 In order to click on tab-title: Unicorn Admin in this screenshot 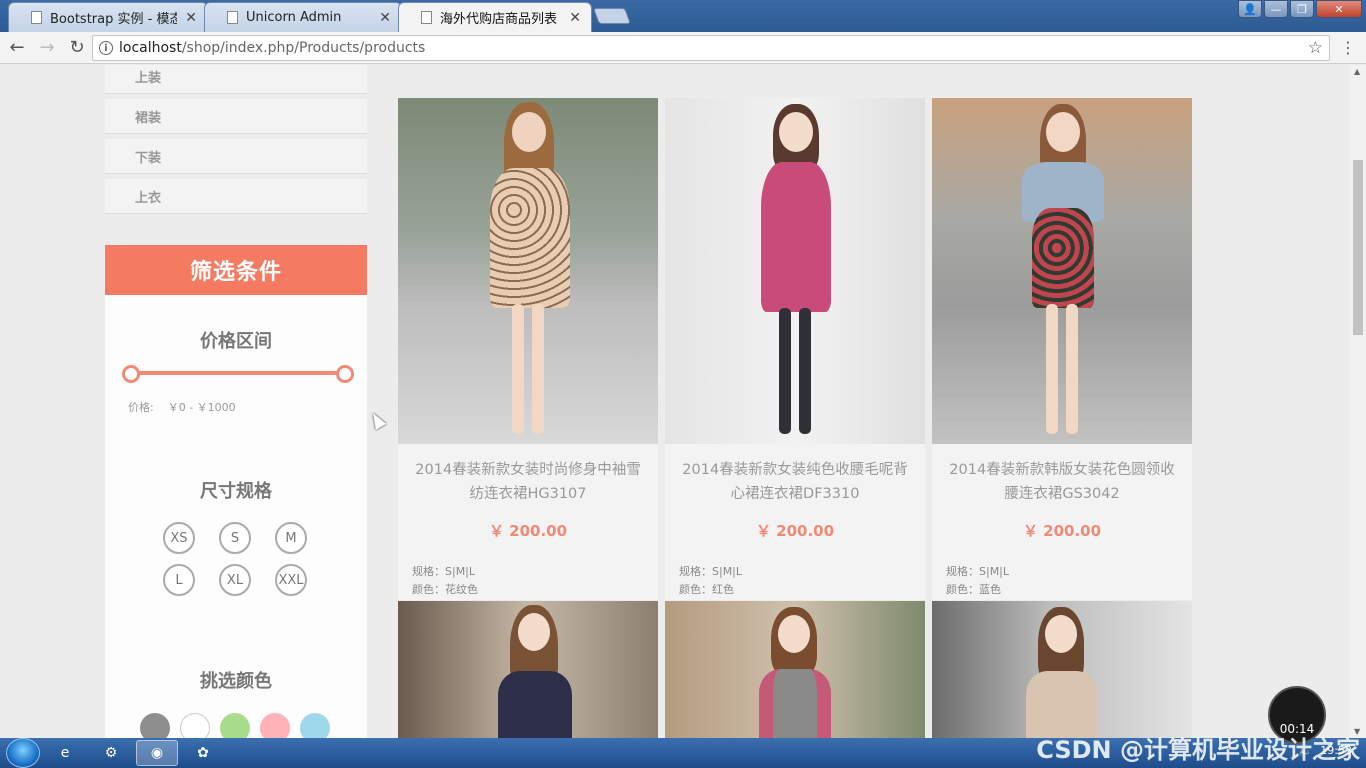, I will do `click(294, 17)`.